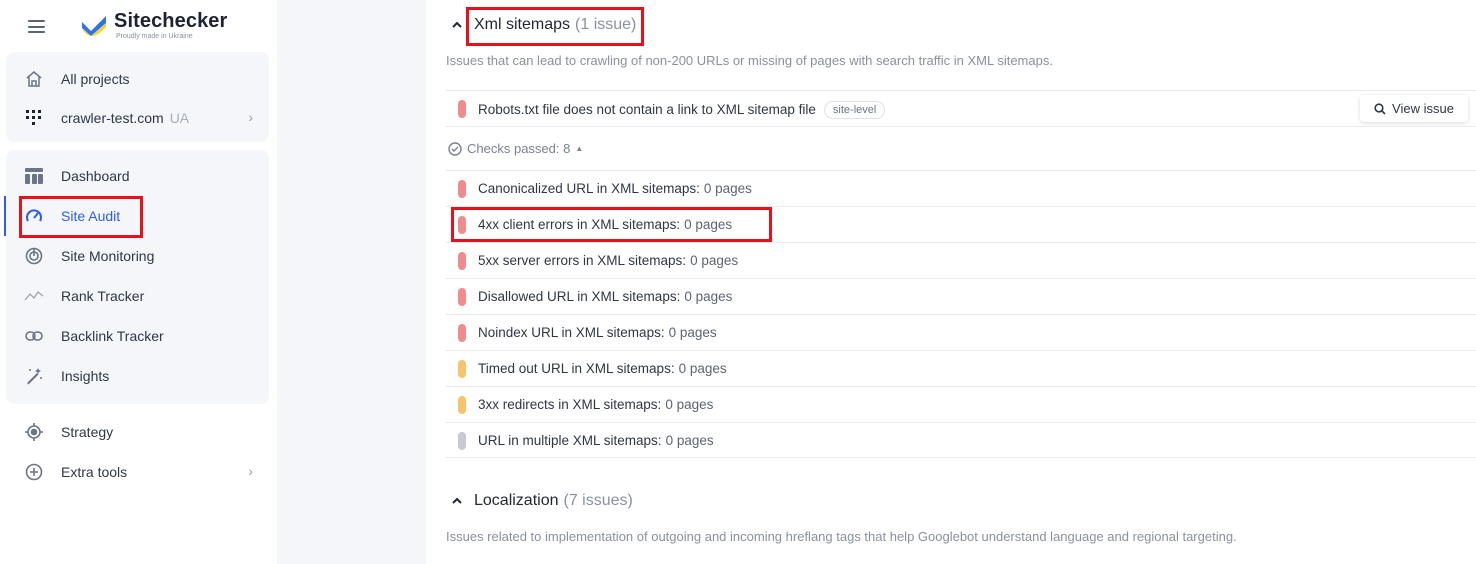 The width and height of the screenshot is (1476, 564). Describe the element at coordinates (576, 368) in the screenshot. I see `check-text: Timed out URL in XML sitemaps:` at that location.